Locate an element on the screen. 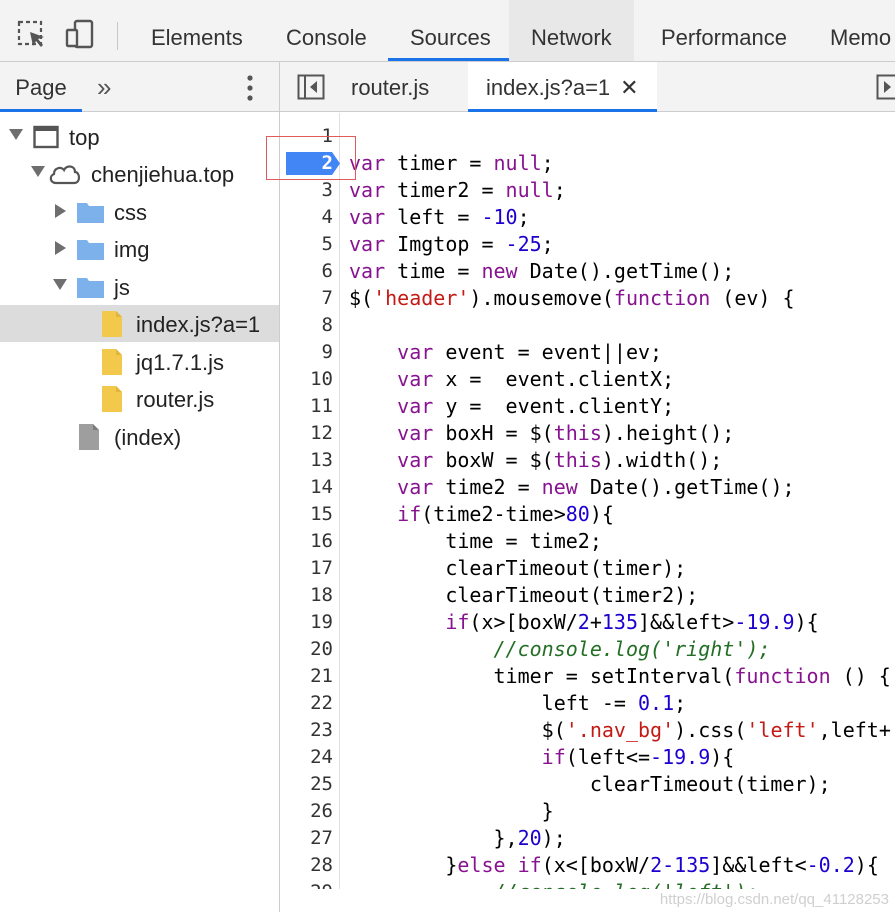 This screenshot has width=895, height=912. code-line: var x = event.clientX; is located at coordinates (536, 379).